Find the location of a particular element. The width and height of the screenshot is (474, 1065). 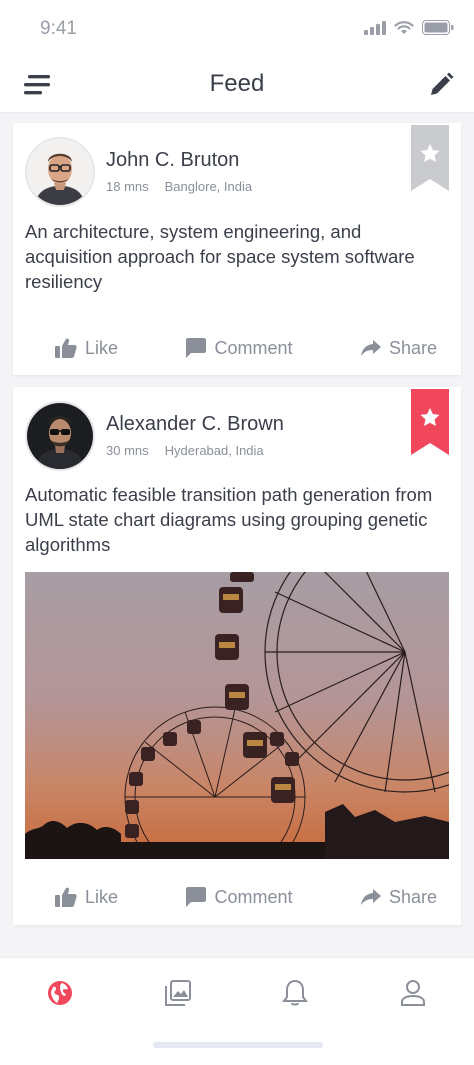

gallery-icon is located at coordinates (178, 993).